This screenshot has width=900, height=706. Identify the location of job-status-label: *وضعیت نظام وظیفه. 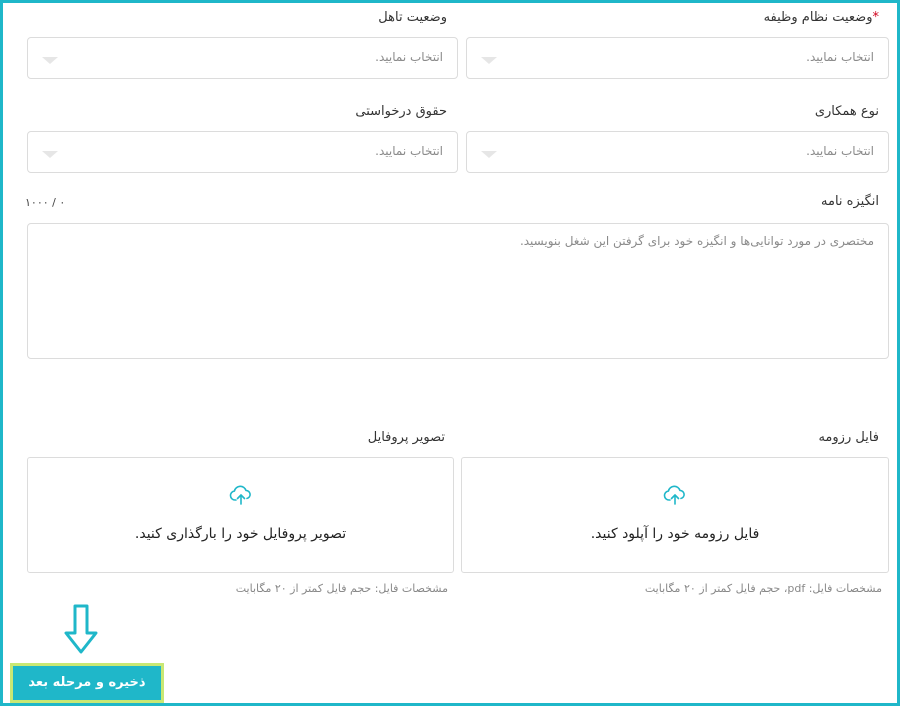
(821, 17).